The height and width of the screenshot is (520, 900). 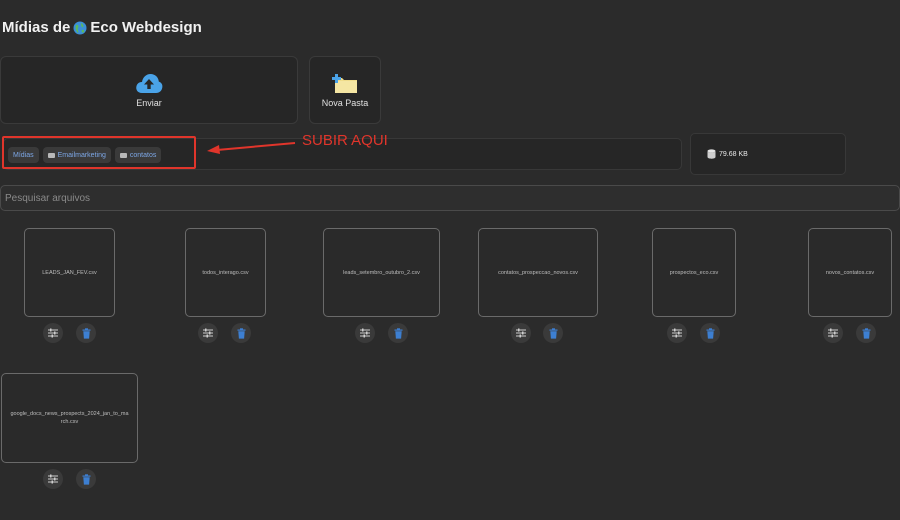 I want to click on file-card: leads_setembro_outubro_2.csv, so click(x=381, y=272).